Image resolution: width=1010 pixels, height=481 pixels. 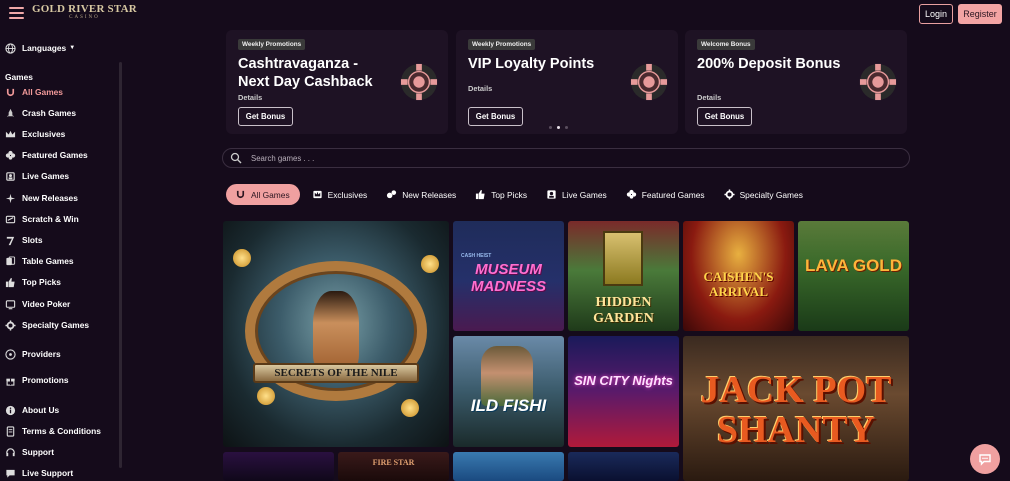 What do you see at coordinates (853, 265) in the screenshot?
I see `game-title: LAVA GOLD` at bounding box center [853, 265].